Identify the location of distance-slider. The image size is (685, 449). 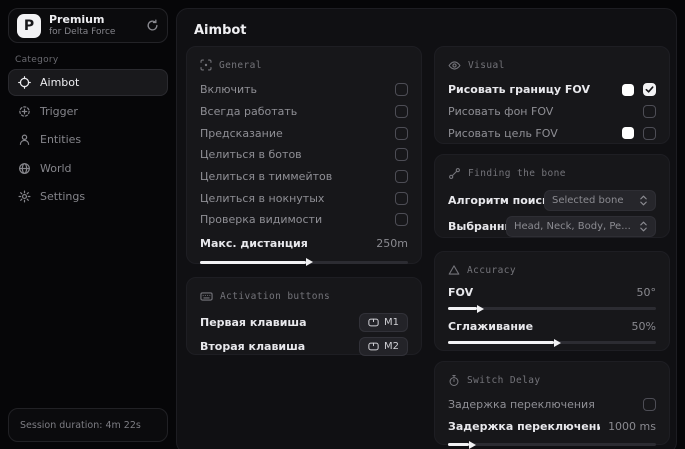
(304, 262).